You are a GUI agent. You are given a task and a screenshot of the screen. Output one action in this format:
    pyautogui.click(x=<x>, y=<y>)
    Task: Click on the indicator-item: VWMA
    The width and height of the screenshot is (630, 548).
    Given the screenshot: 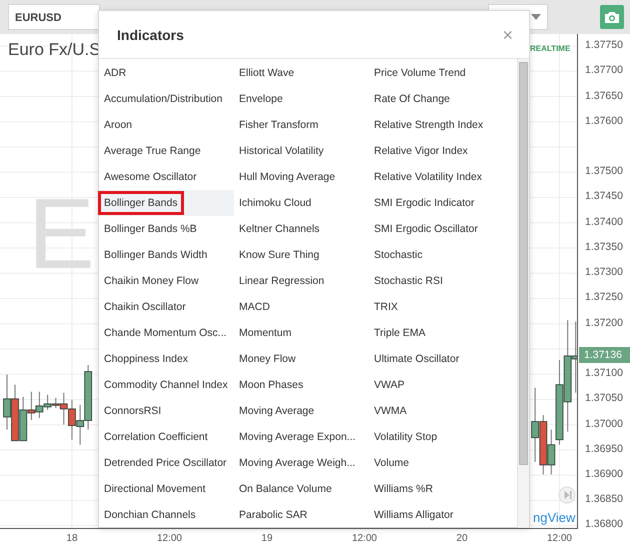 What is the action you would take?
    pyautogui.click(x=436, y=411)
    